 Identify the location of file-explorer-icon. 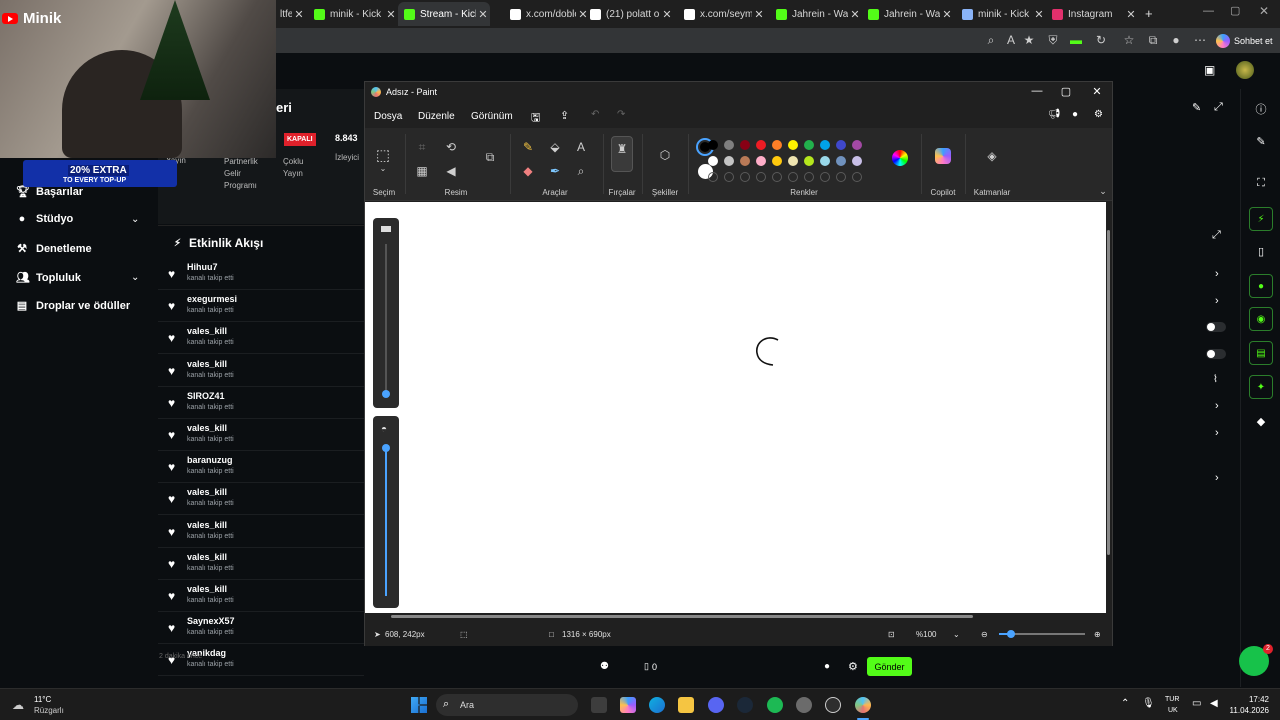
(686, 705).